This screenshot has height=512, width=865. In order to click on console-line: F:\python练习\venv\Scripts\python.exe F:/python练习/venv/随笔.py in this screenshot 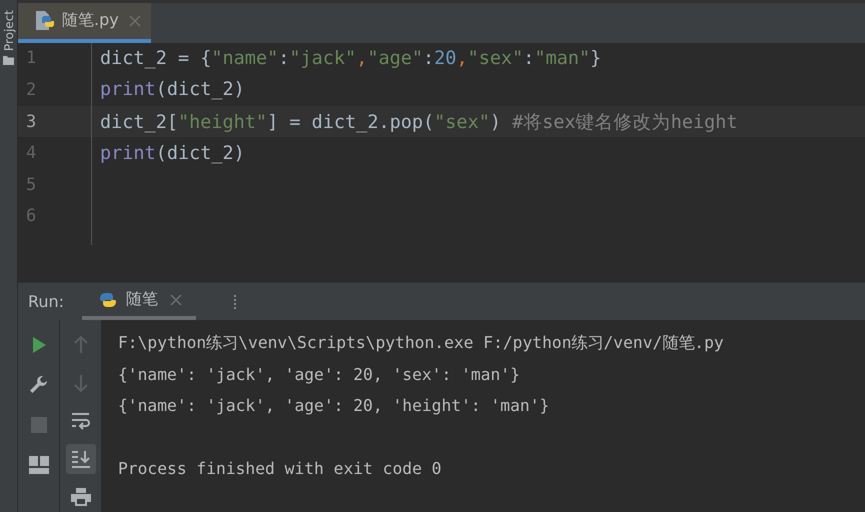, I will do `click(421, 343)`.